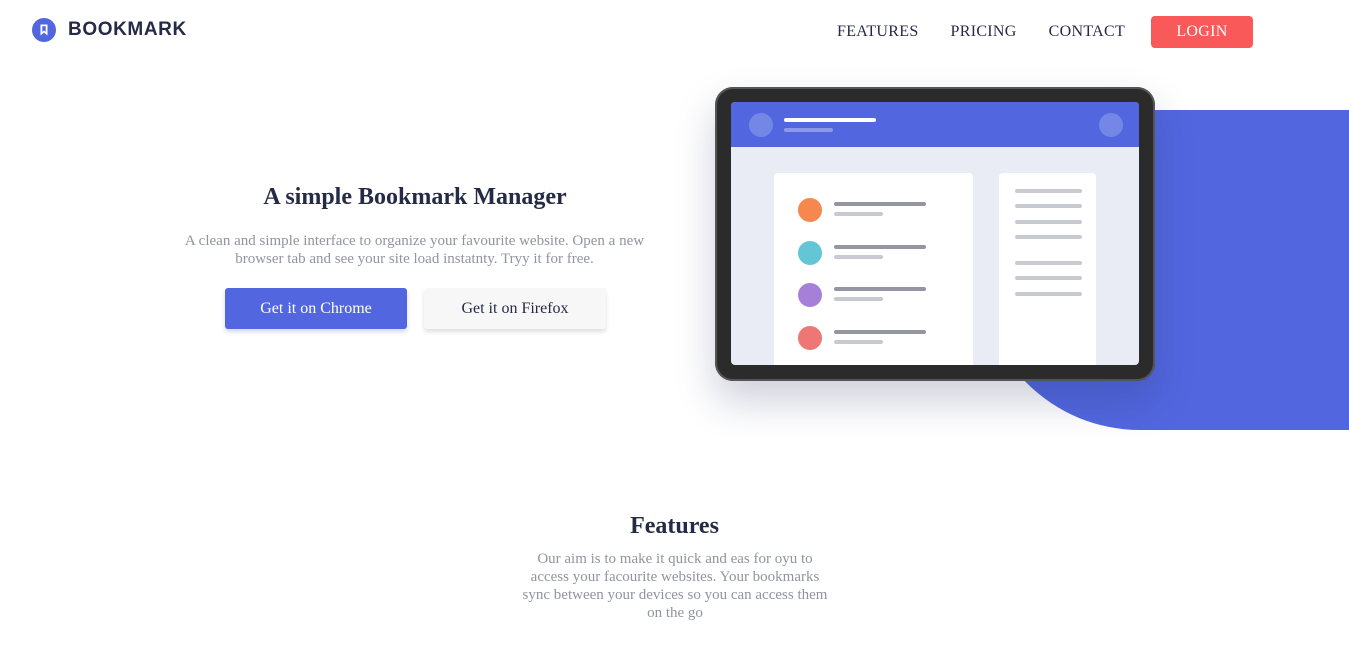  What do you see at coordinates (1111, 125) in the screenshot?
I see `screen-menu-circle` at bounding box center [1111, 125].